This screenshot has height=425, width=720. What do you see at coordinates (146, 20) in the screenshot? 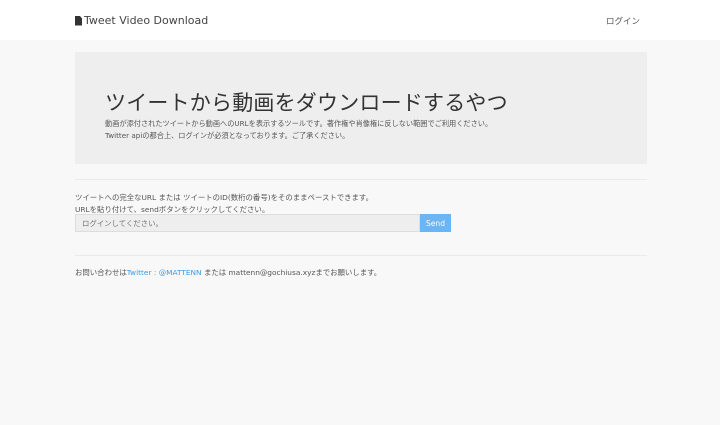
I see `brand-label: Tweet Video Download` at bounding box center [146, 20].